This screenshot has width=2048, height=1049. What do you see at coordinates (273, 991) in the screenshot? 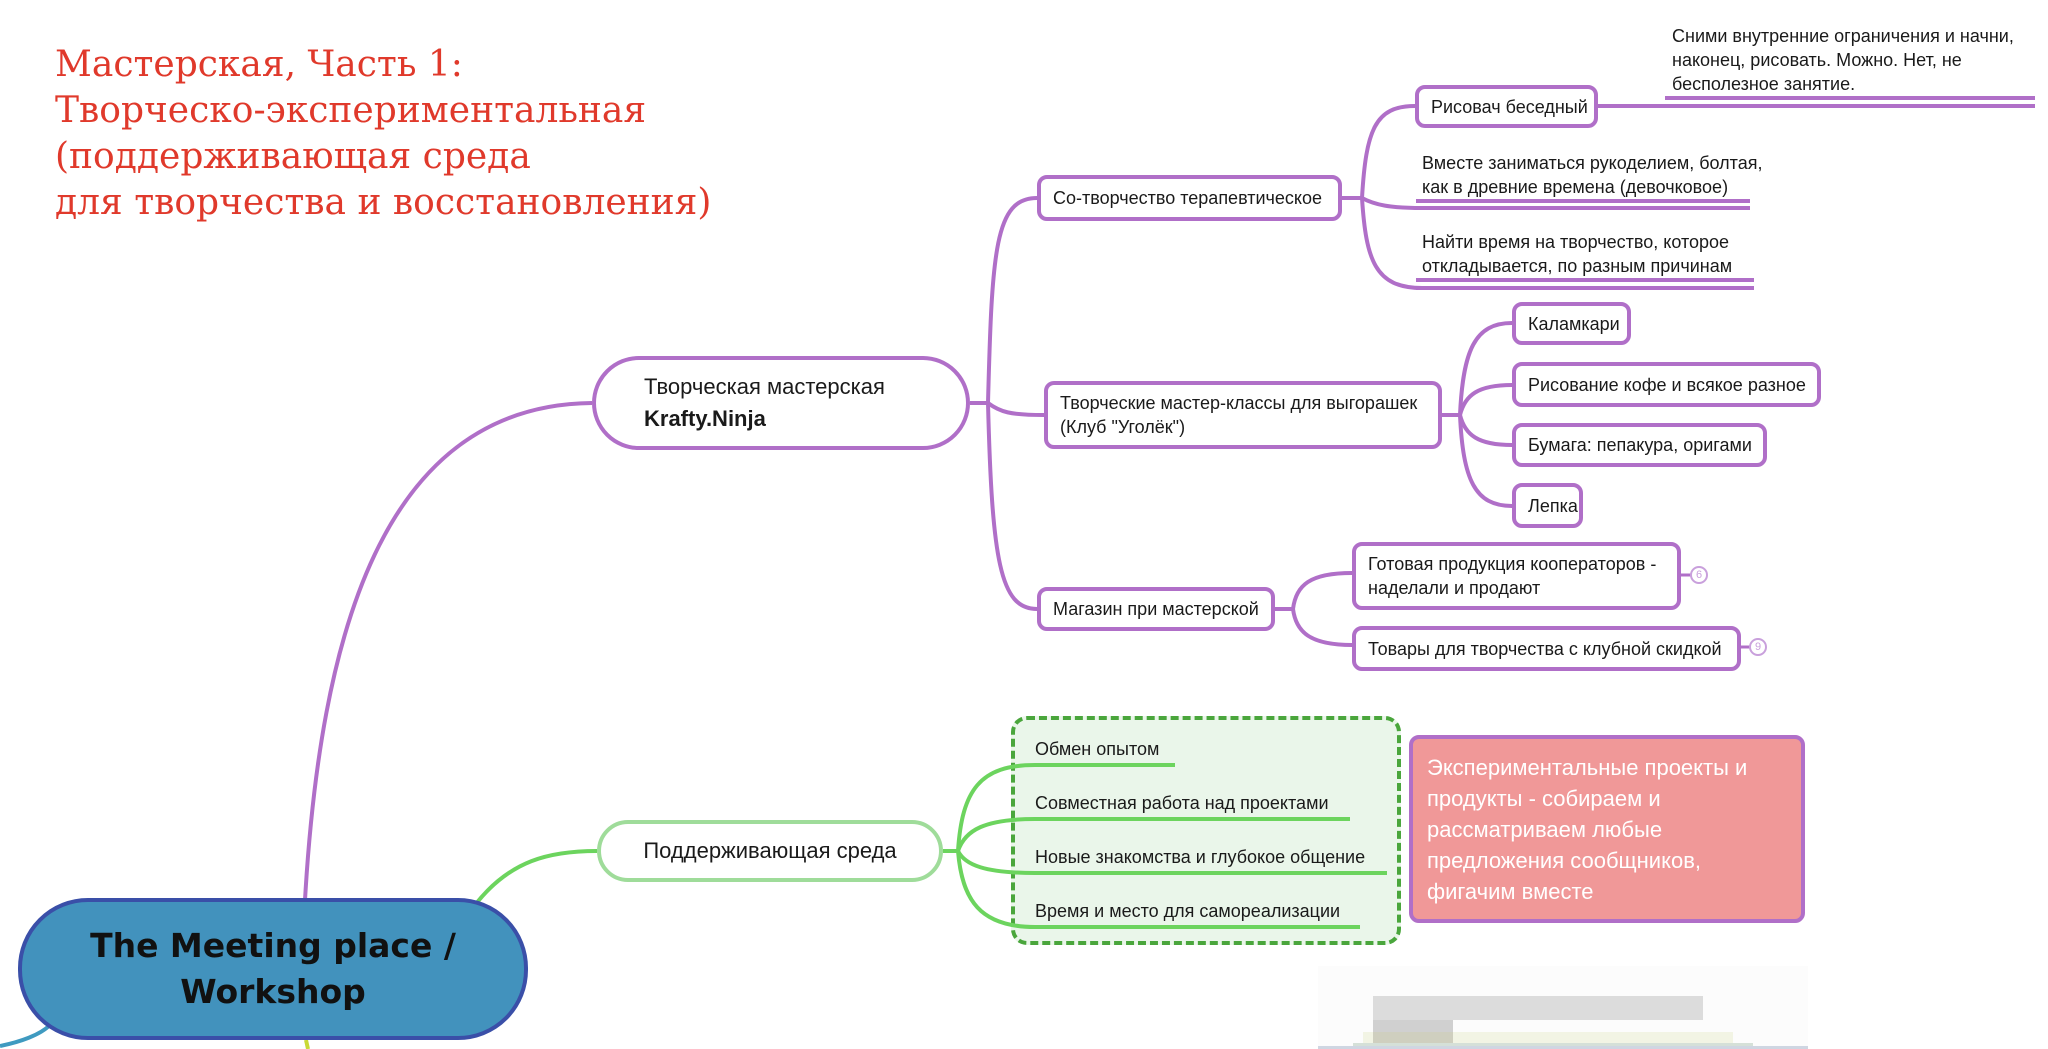
I see `root-label-line: Workshop` at bounding box center [273, 991].